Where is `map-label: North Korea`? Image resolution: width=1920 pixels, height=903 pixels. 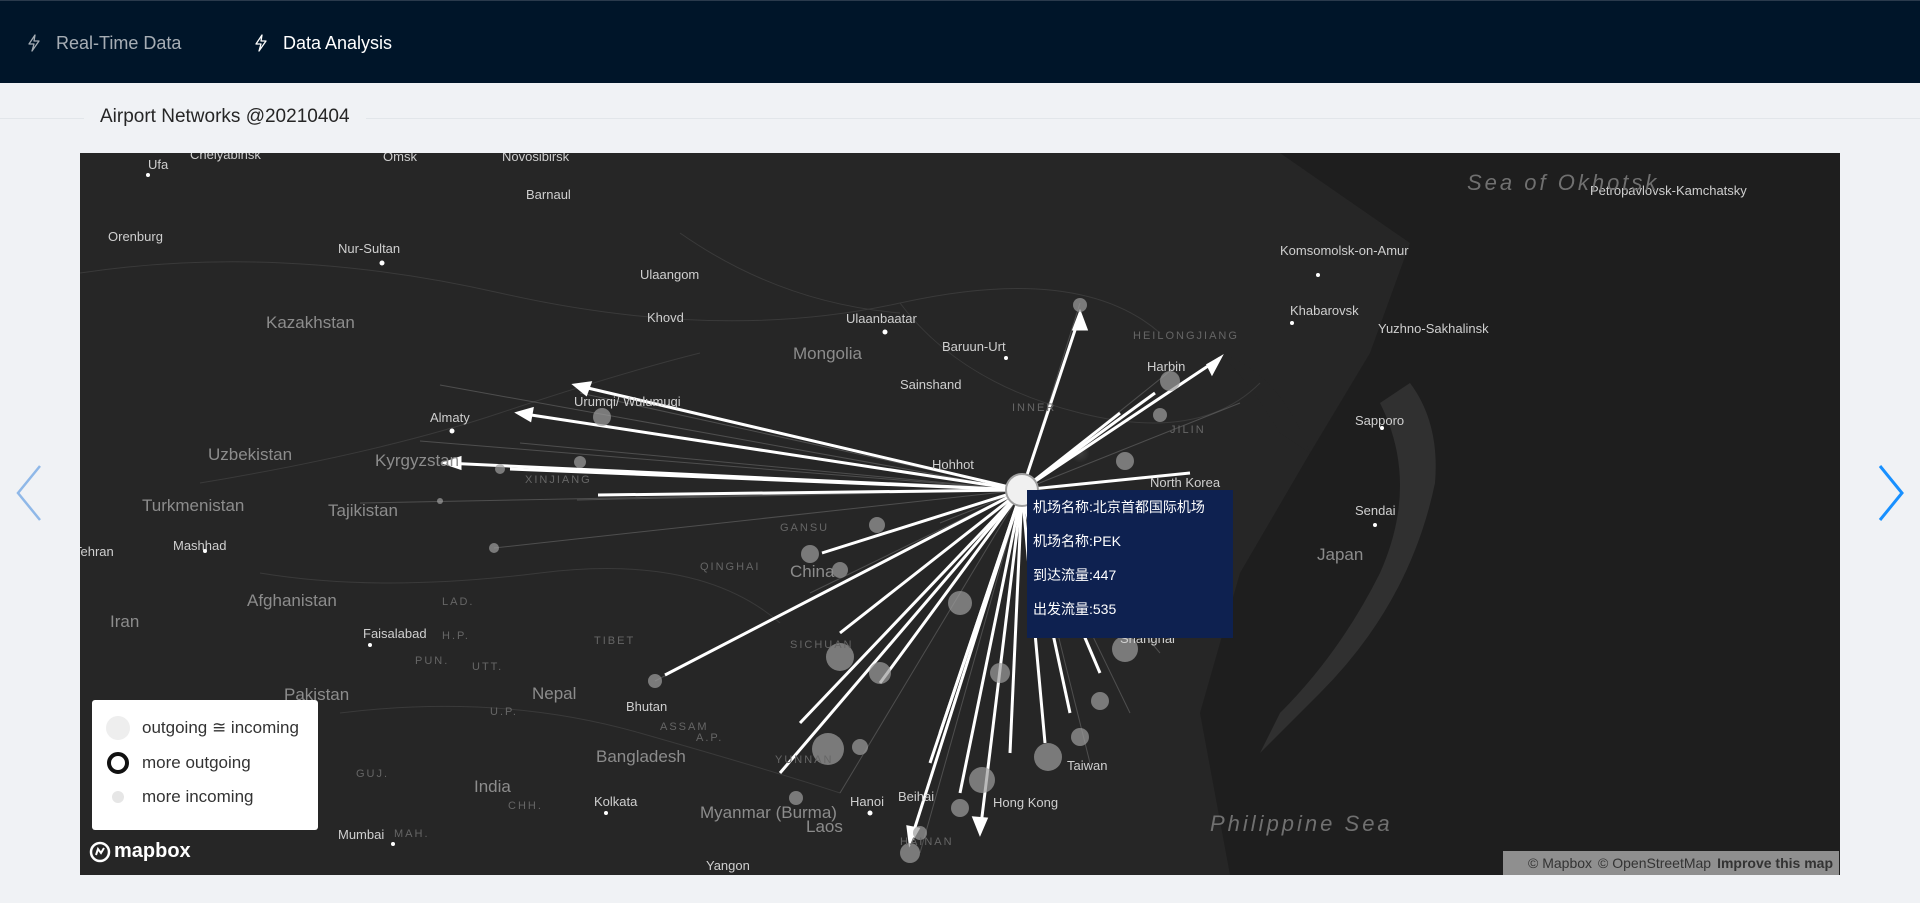 map-label: North Korea is located at coordinates (1185, 482).